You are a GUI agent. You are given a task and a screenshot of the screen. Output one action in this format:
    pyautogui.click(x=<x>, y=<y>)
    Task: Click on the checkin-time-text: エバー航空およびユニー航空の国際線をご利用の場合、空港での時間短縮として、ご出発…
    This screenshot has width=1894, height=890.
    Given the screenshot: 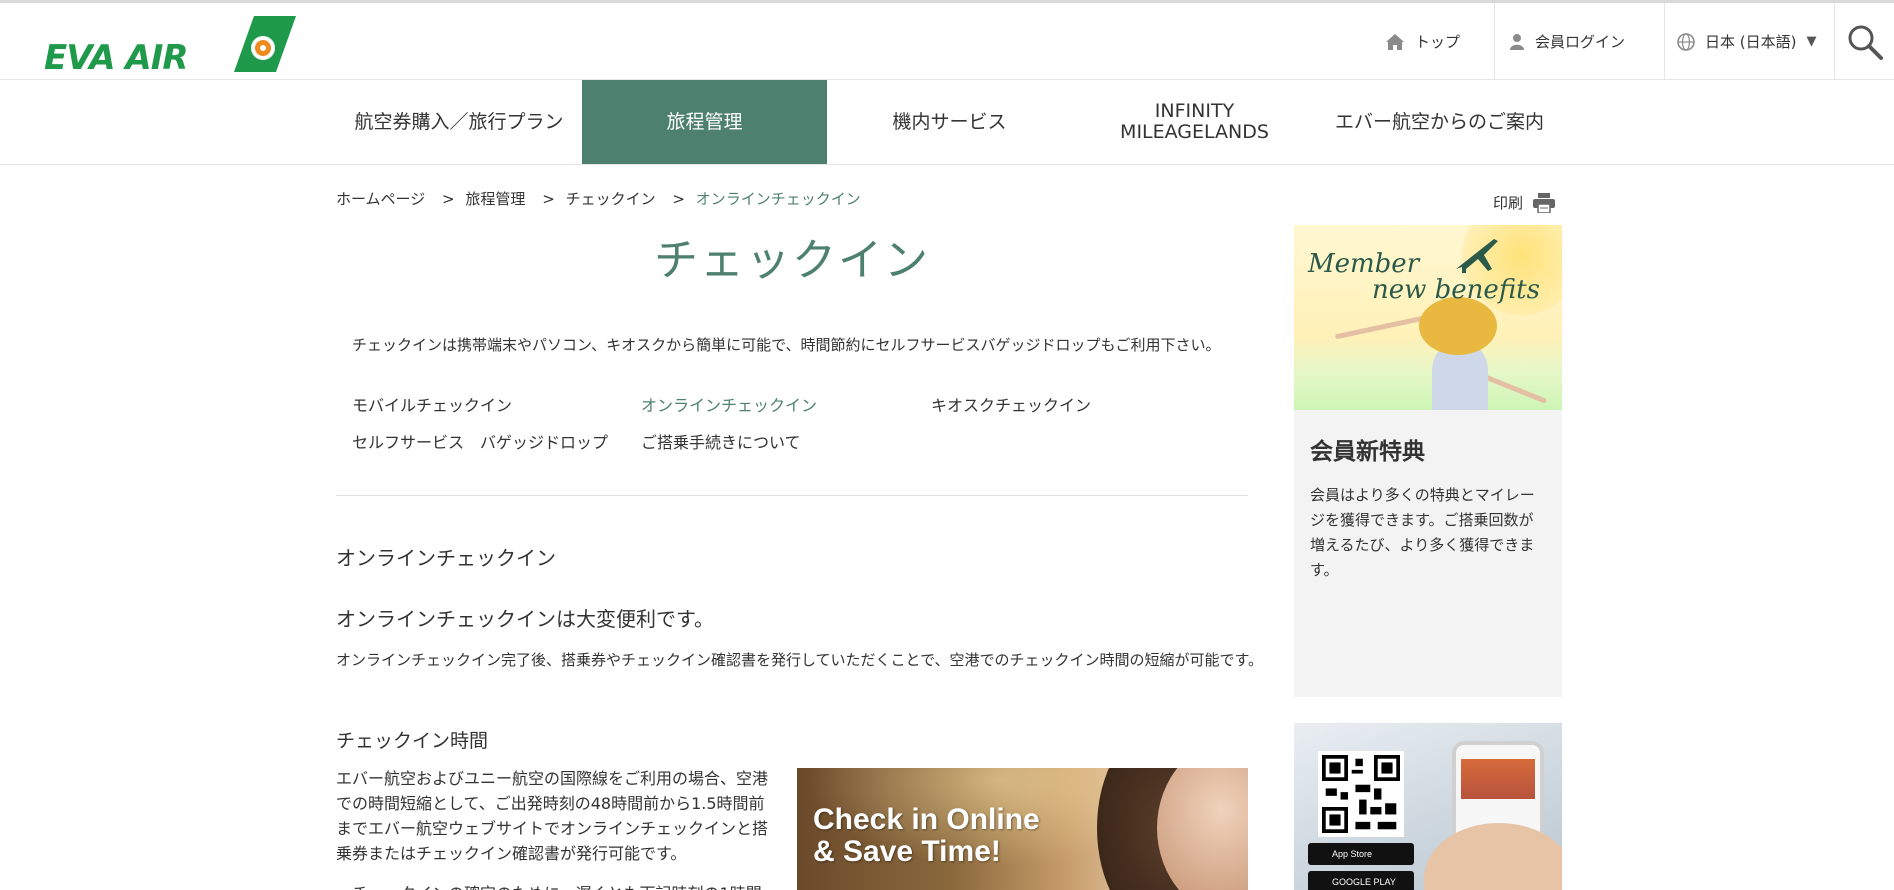 What is the action you would take?
    pyautogui.click(x=552, y=816)
    